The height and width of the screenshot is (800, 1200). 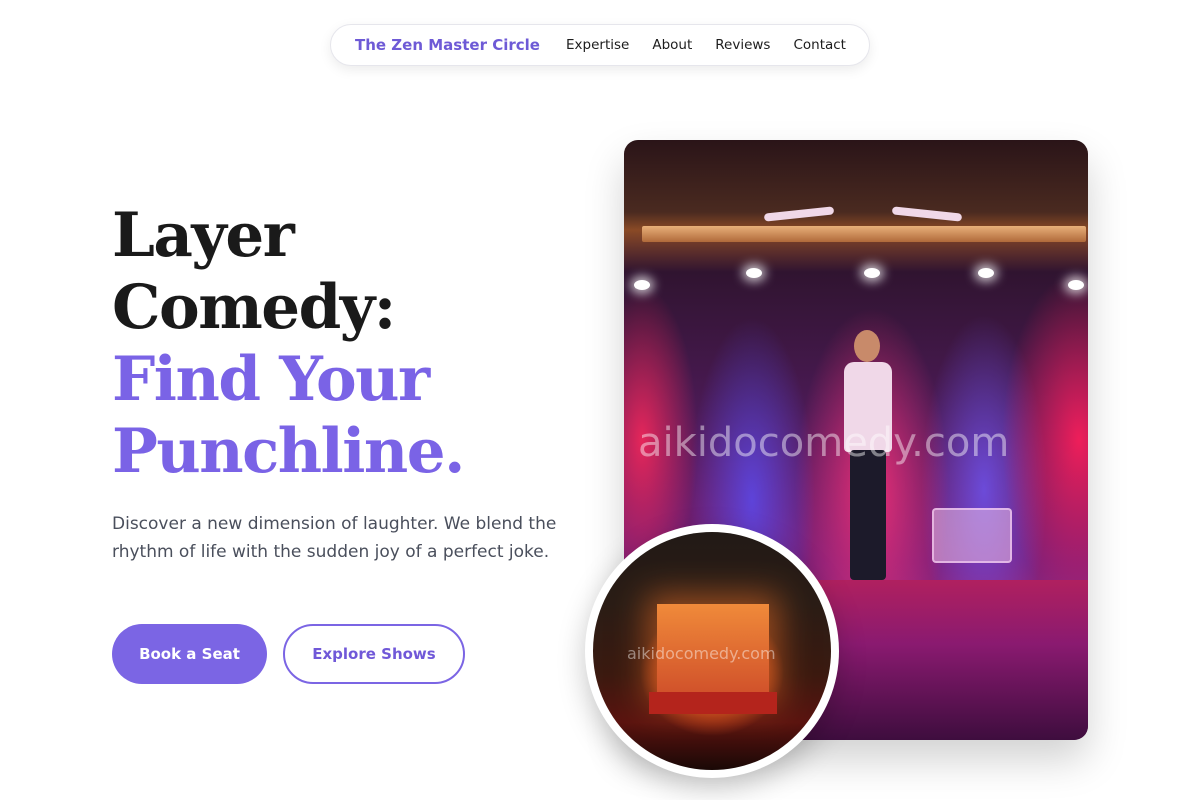 What do you see at coordinates (819, 45) in the screenshot?
I see `nav-link-contact: Contact` at bounding box center [819, 45].